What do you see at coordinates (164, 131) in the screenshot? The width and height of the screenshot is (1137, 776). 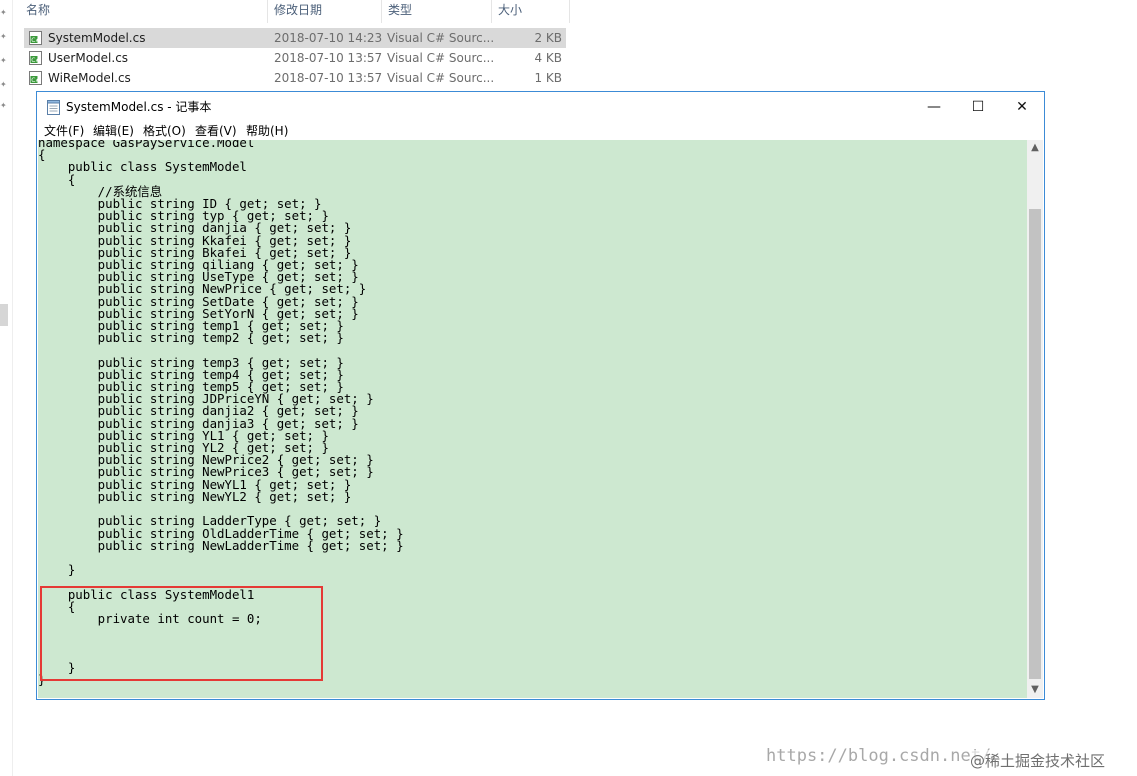 I see `menu-format: 格式(O)` at bounding box center [164, 131].